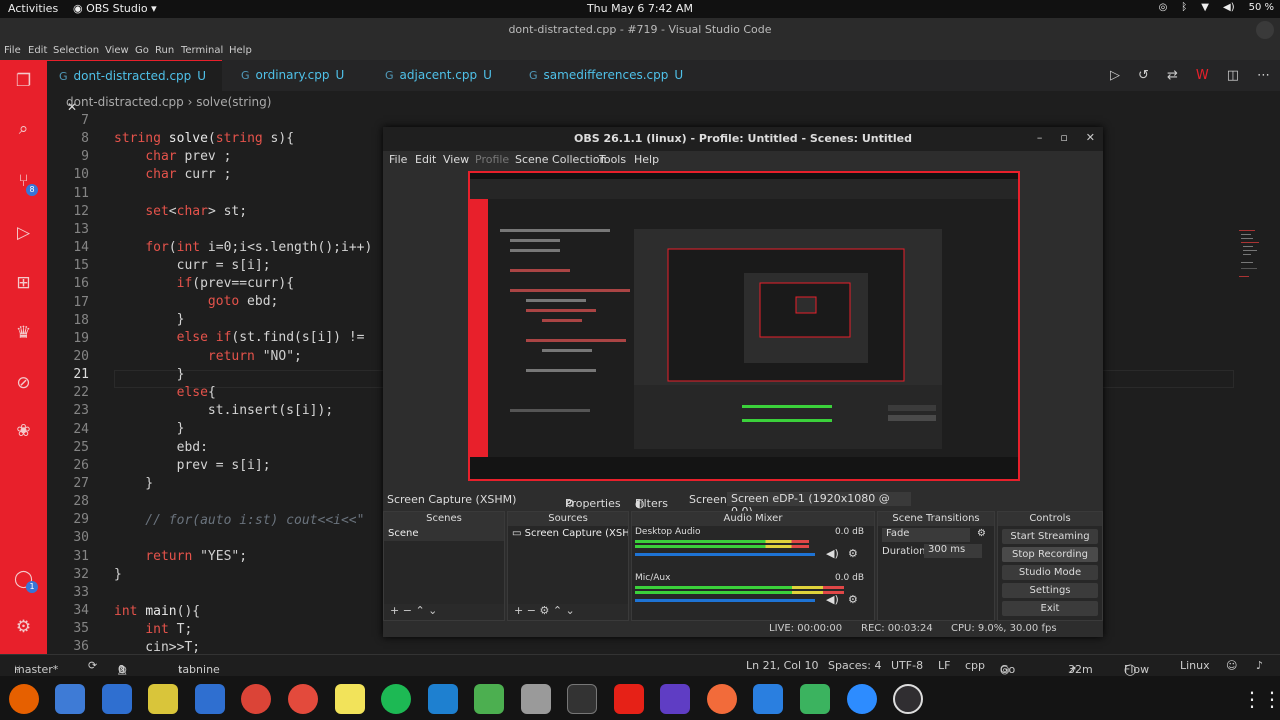  Describe the element at coordinates (295, 75) in the screenshot. I see `tab-ordinary: Gordinary.cpp U` at that location.